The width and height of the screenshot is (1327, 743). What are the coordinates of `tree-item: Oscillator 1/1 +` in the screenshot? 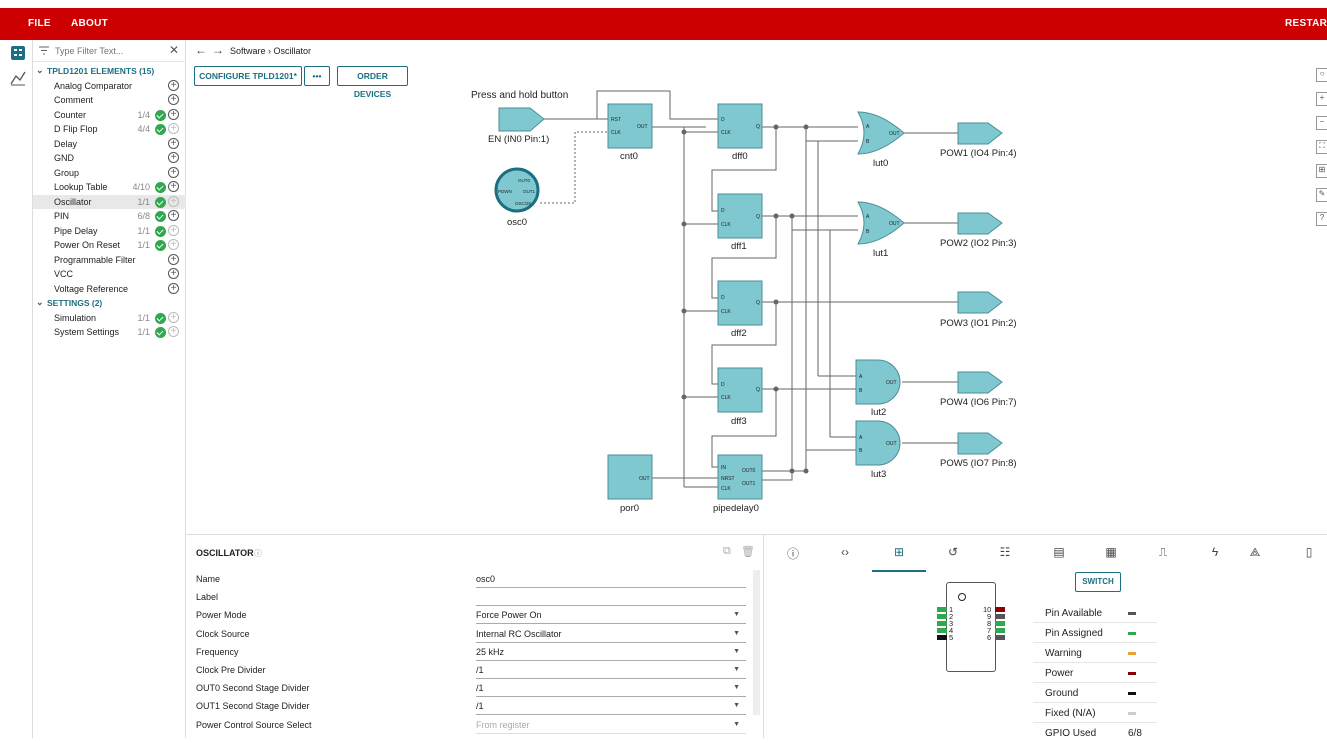 It's located at (109, 201).